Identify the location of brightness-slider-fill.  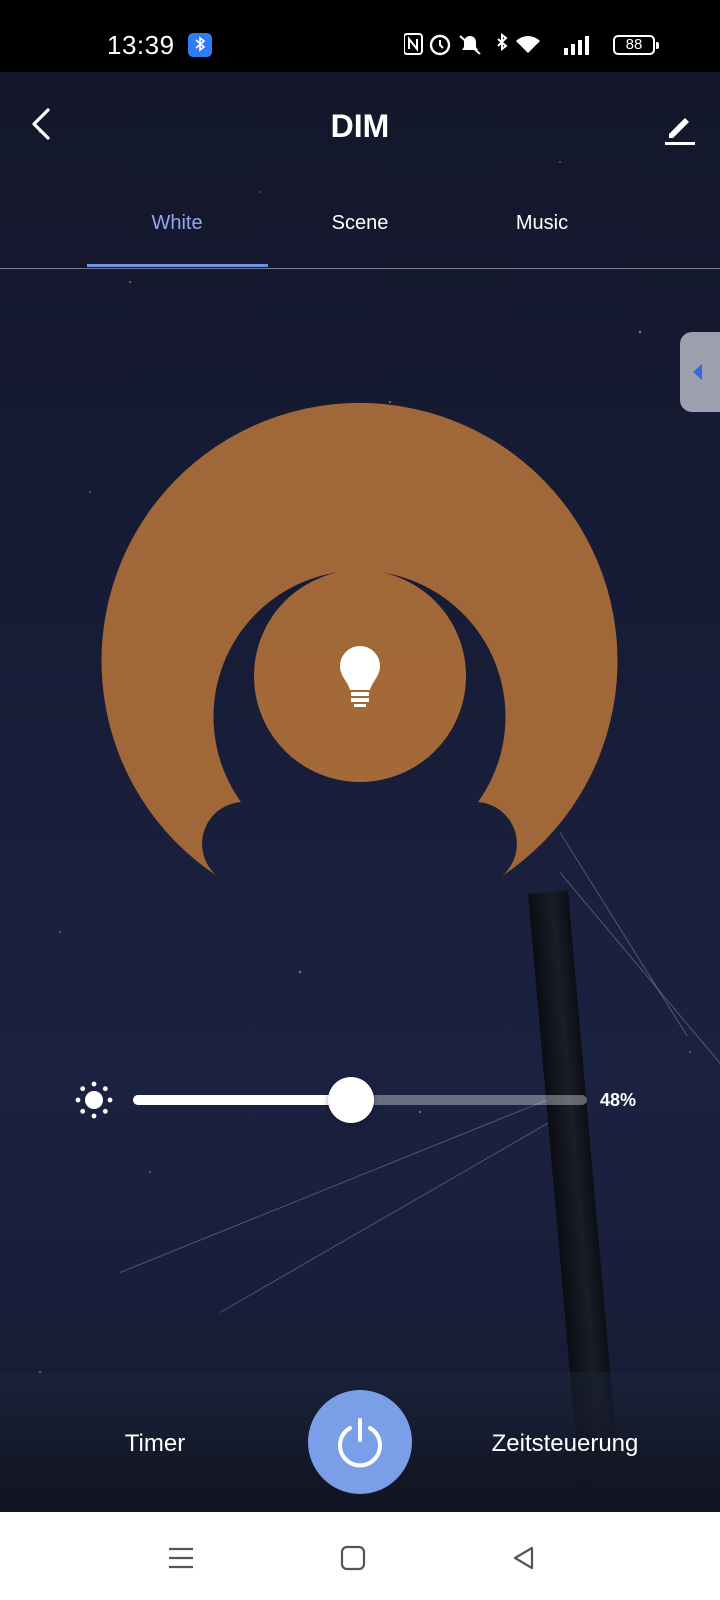
(242, 1100).